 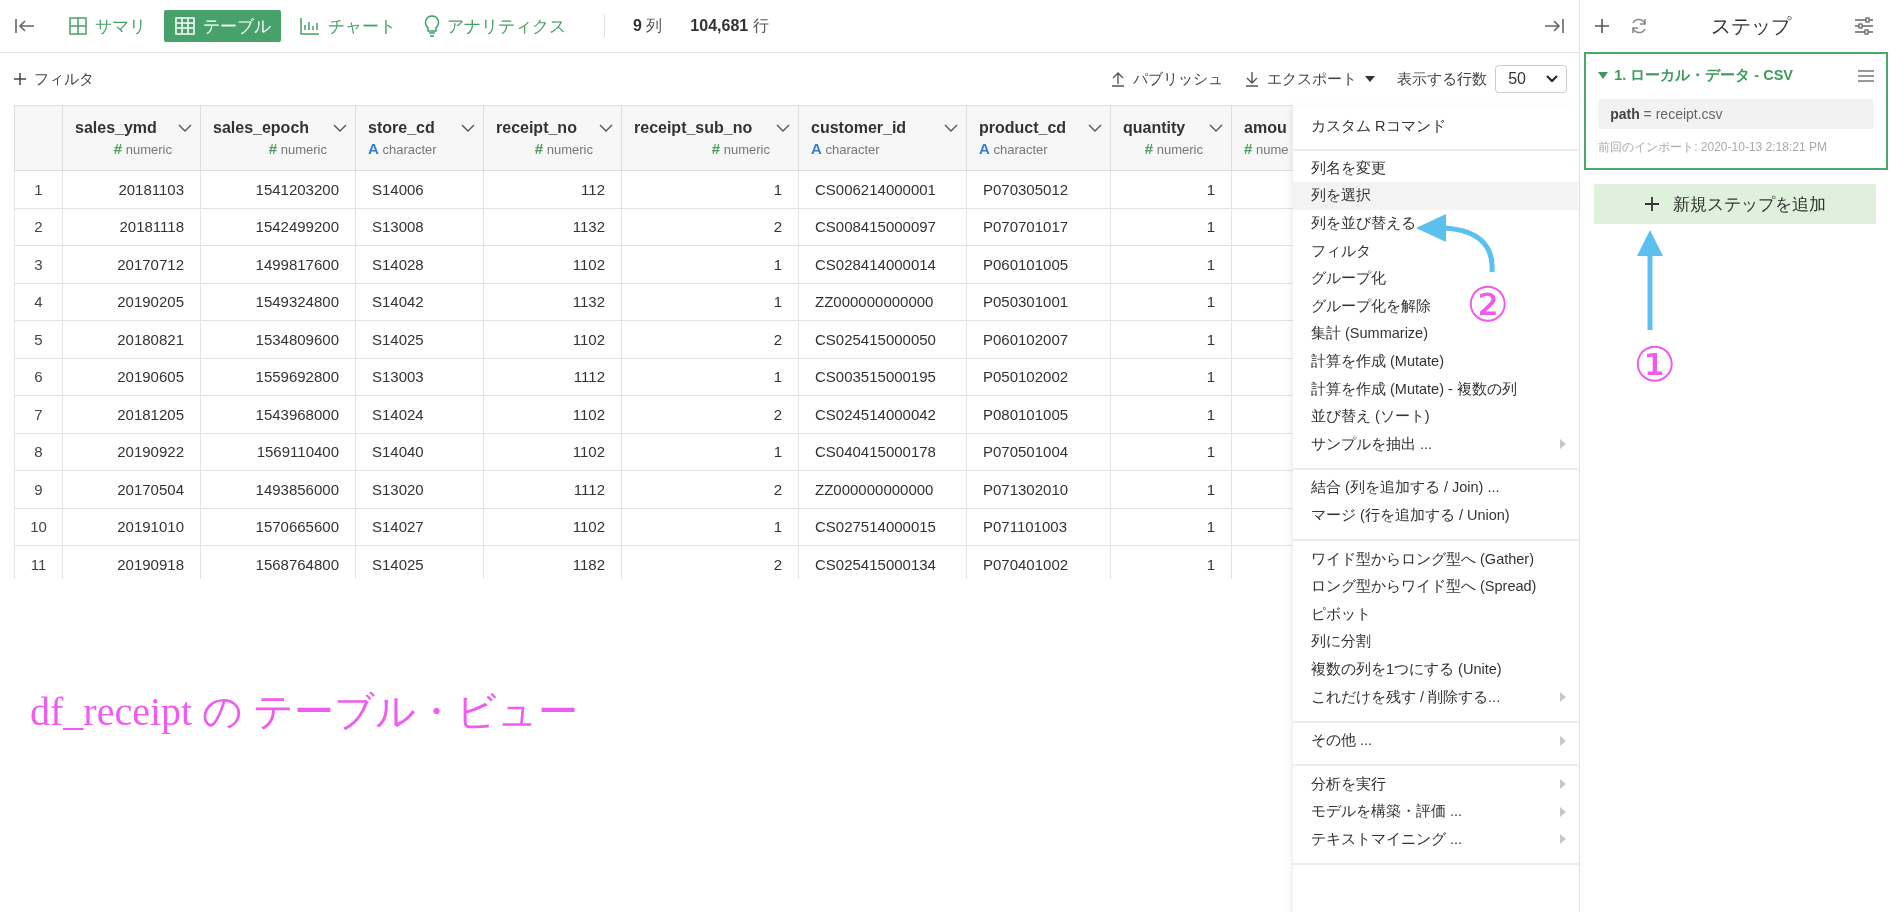 What do you see at coordinates (1655, 364) in the screenshot?
I see `step-marker: ①` at bounding box center [1655, 364].